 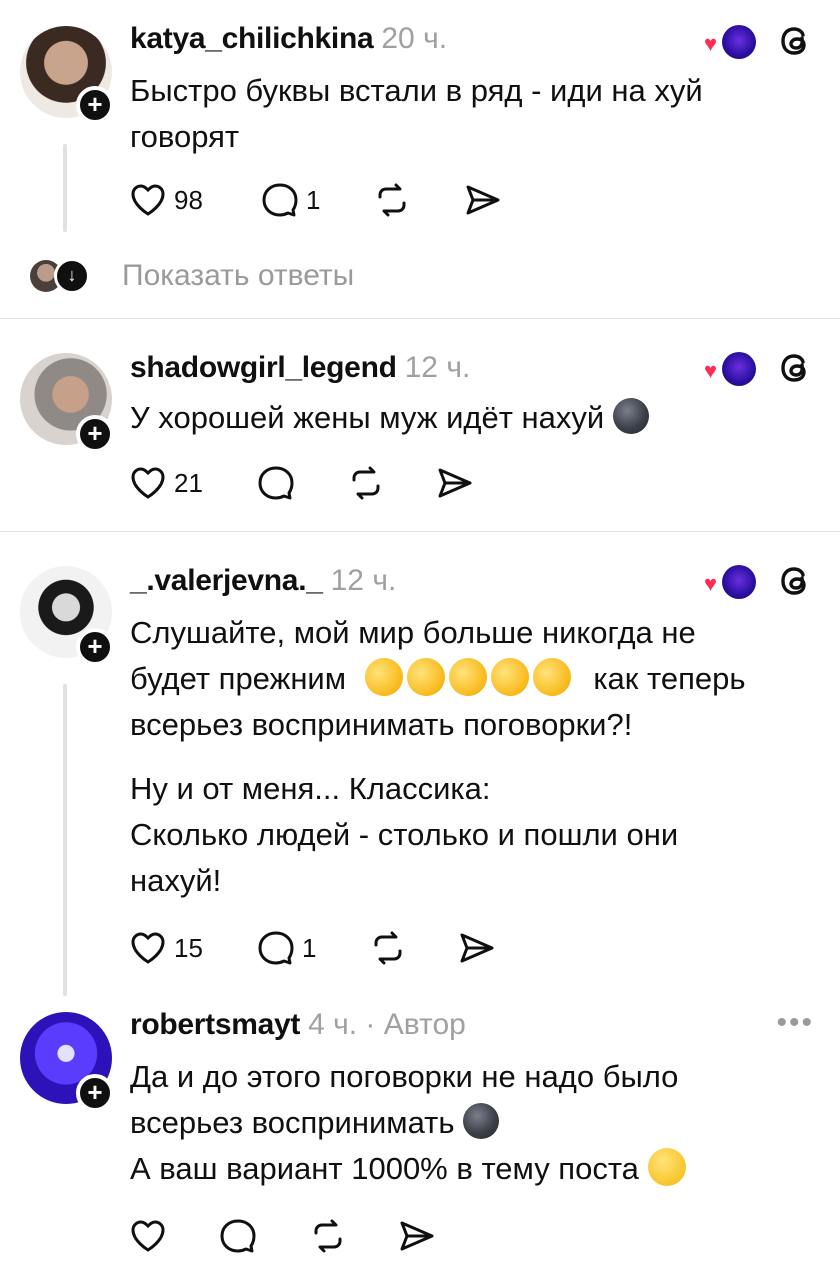 I want to click on comment-text: У хорошей жены муж идёт нахуй, so click(x=389, y=418).